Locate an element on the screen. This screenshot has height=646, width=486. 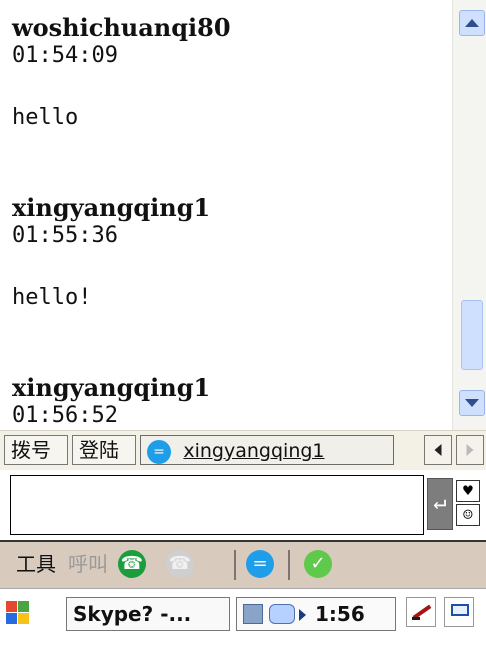
heart-button: ♥ is located at coordinates (468, 491).